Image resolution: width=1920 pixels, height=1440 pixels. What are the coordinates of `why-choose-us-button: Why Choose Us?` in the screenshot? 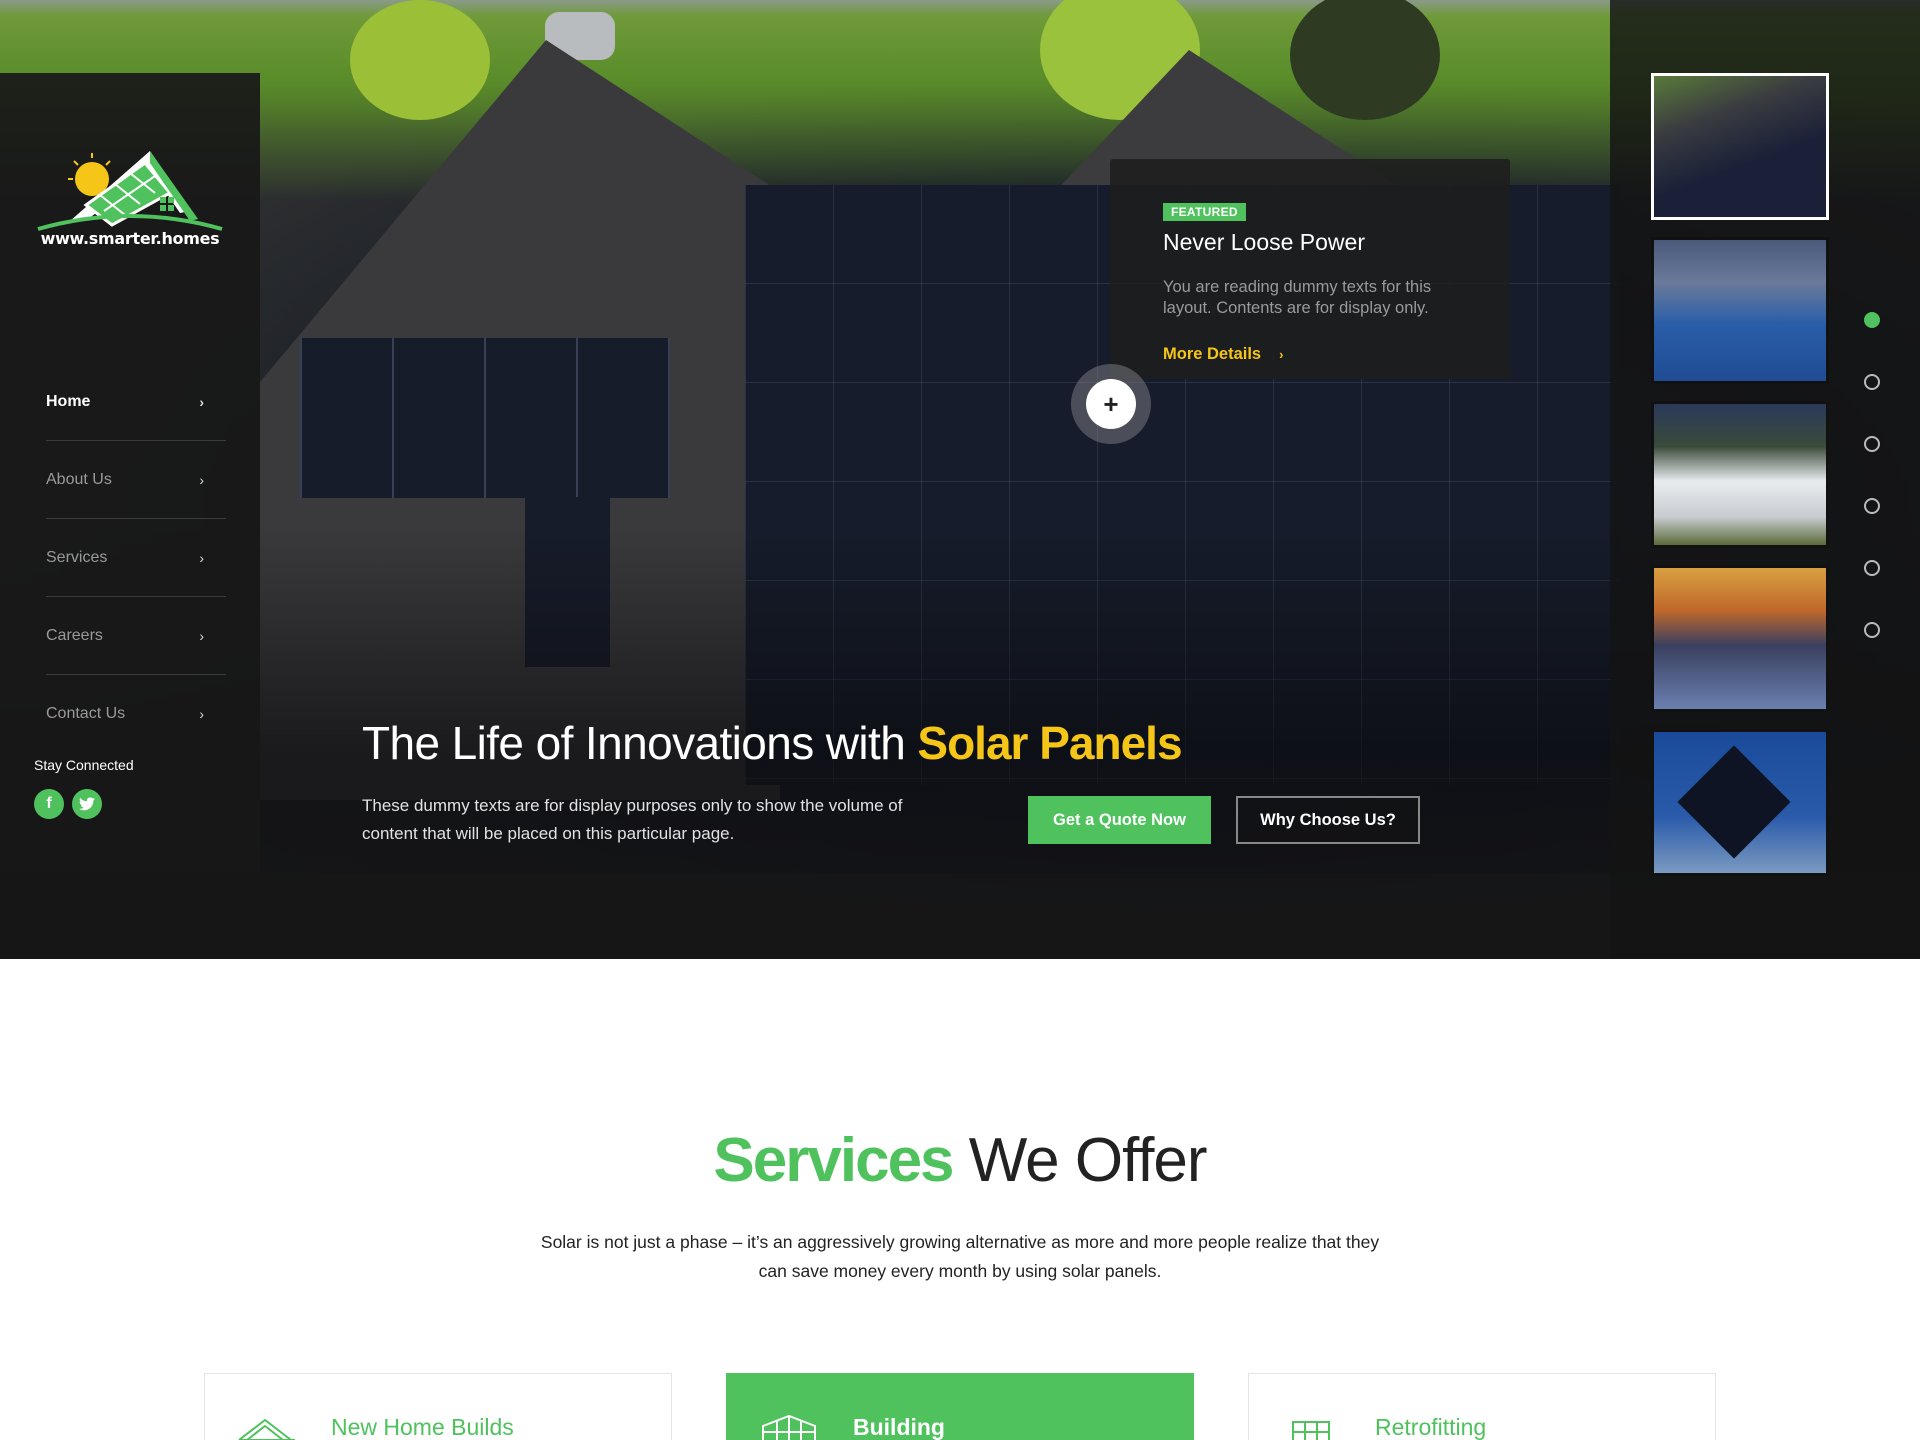 It's located at (1328, 820).